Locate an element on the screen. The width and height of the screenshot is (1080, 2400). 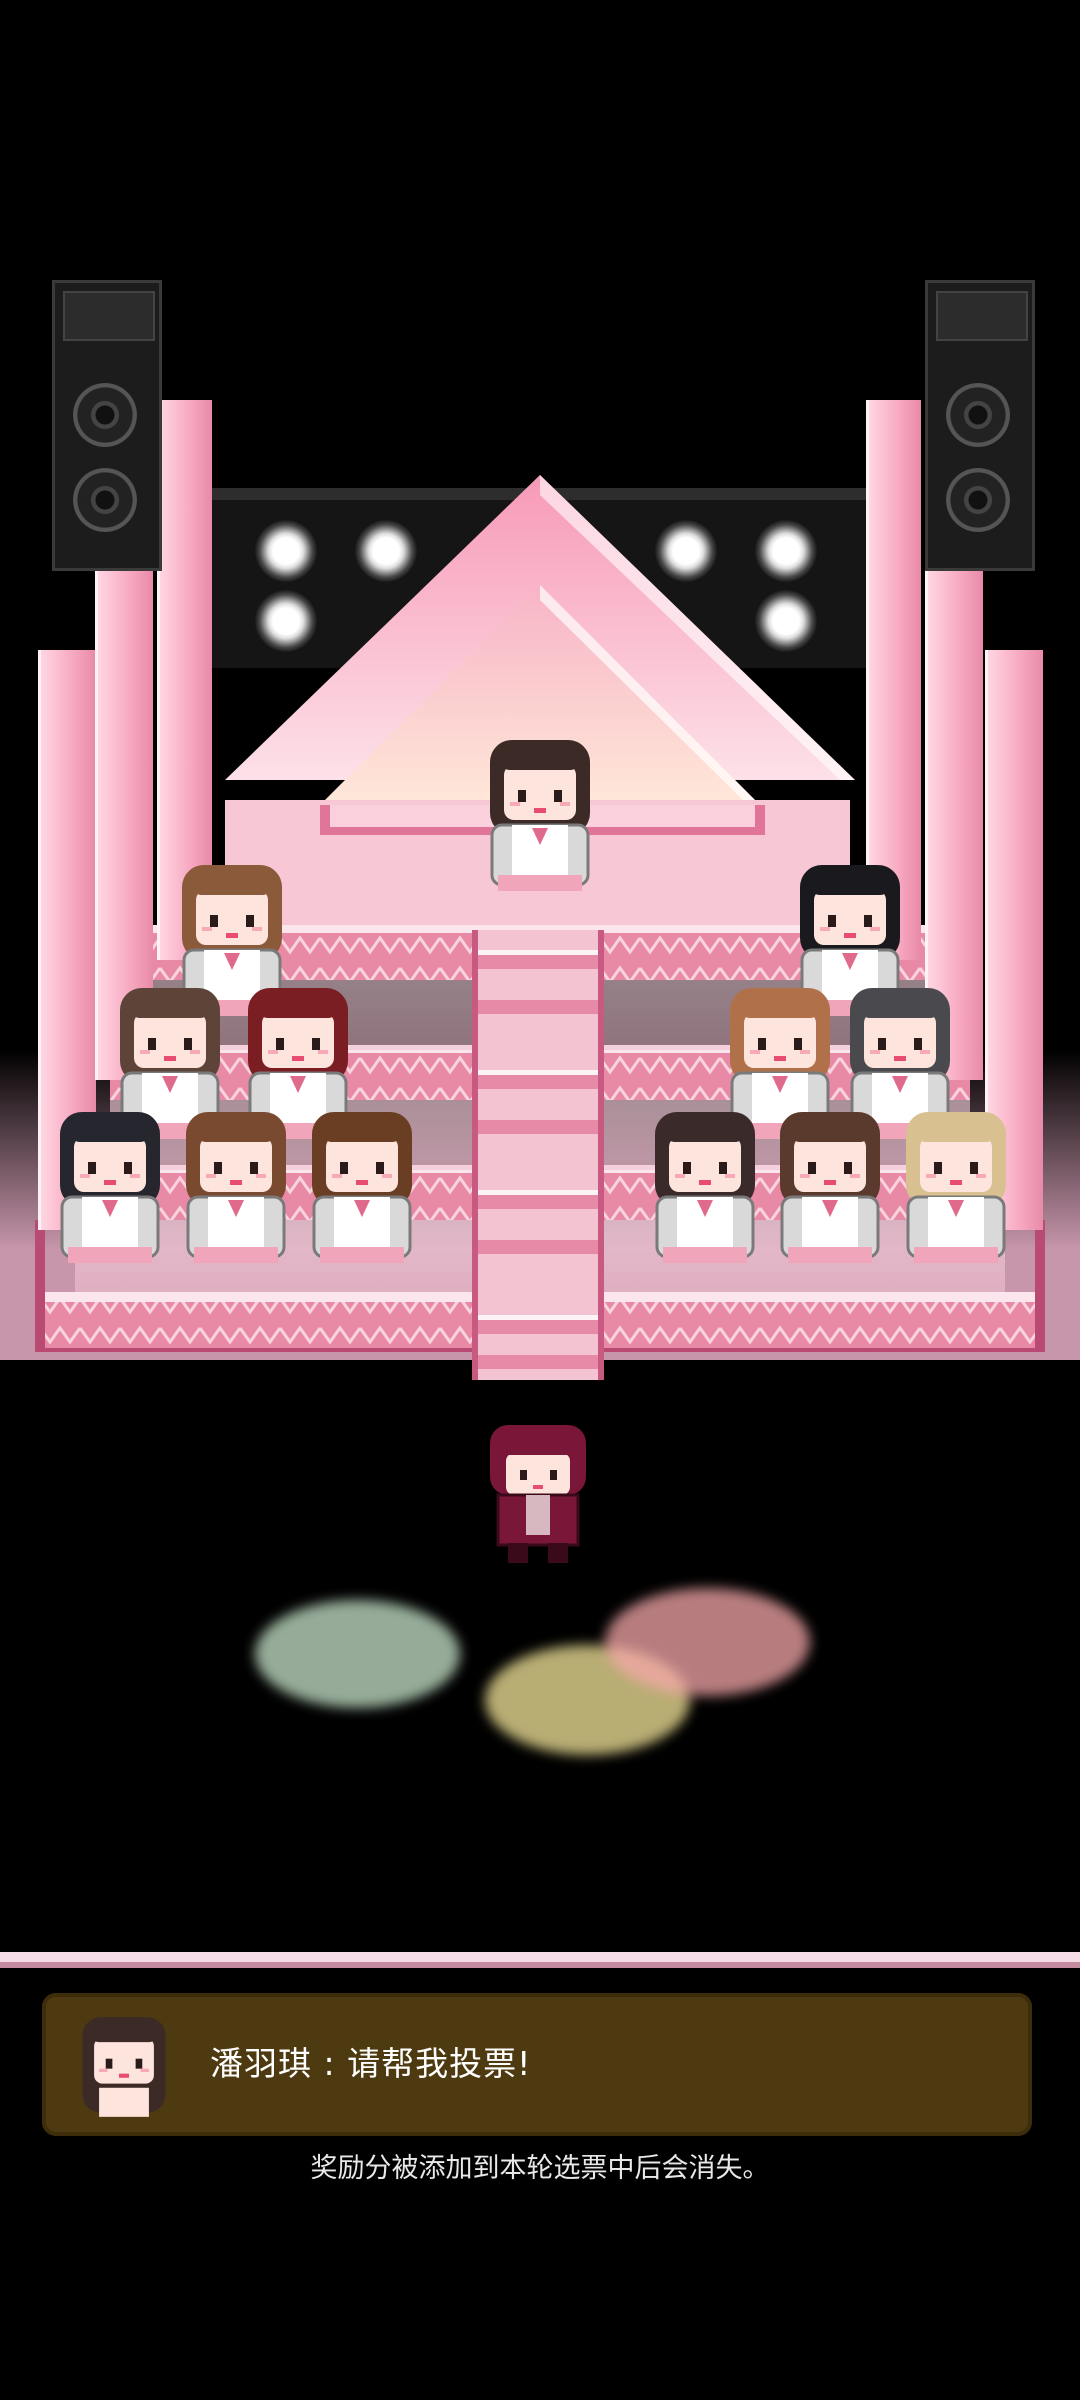
player-character is located at coordinates (538, 1494).